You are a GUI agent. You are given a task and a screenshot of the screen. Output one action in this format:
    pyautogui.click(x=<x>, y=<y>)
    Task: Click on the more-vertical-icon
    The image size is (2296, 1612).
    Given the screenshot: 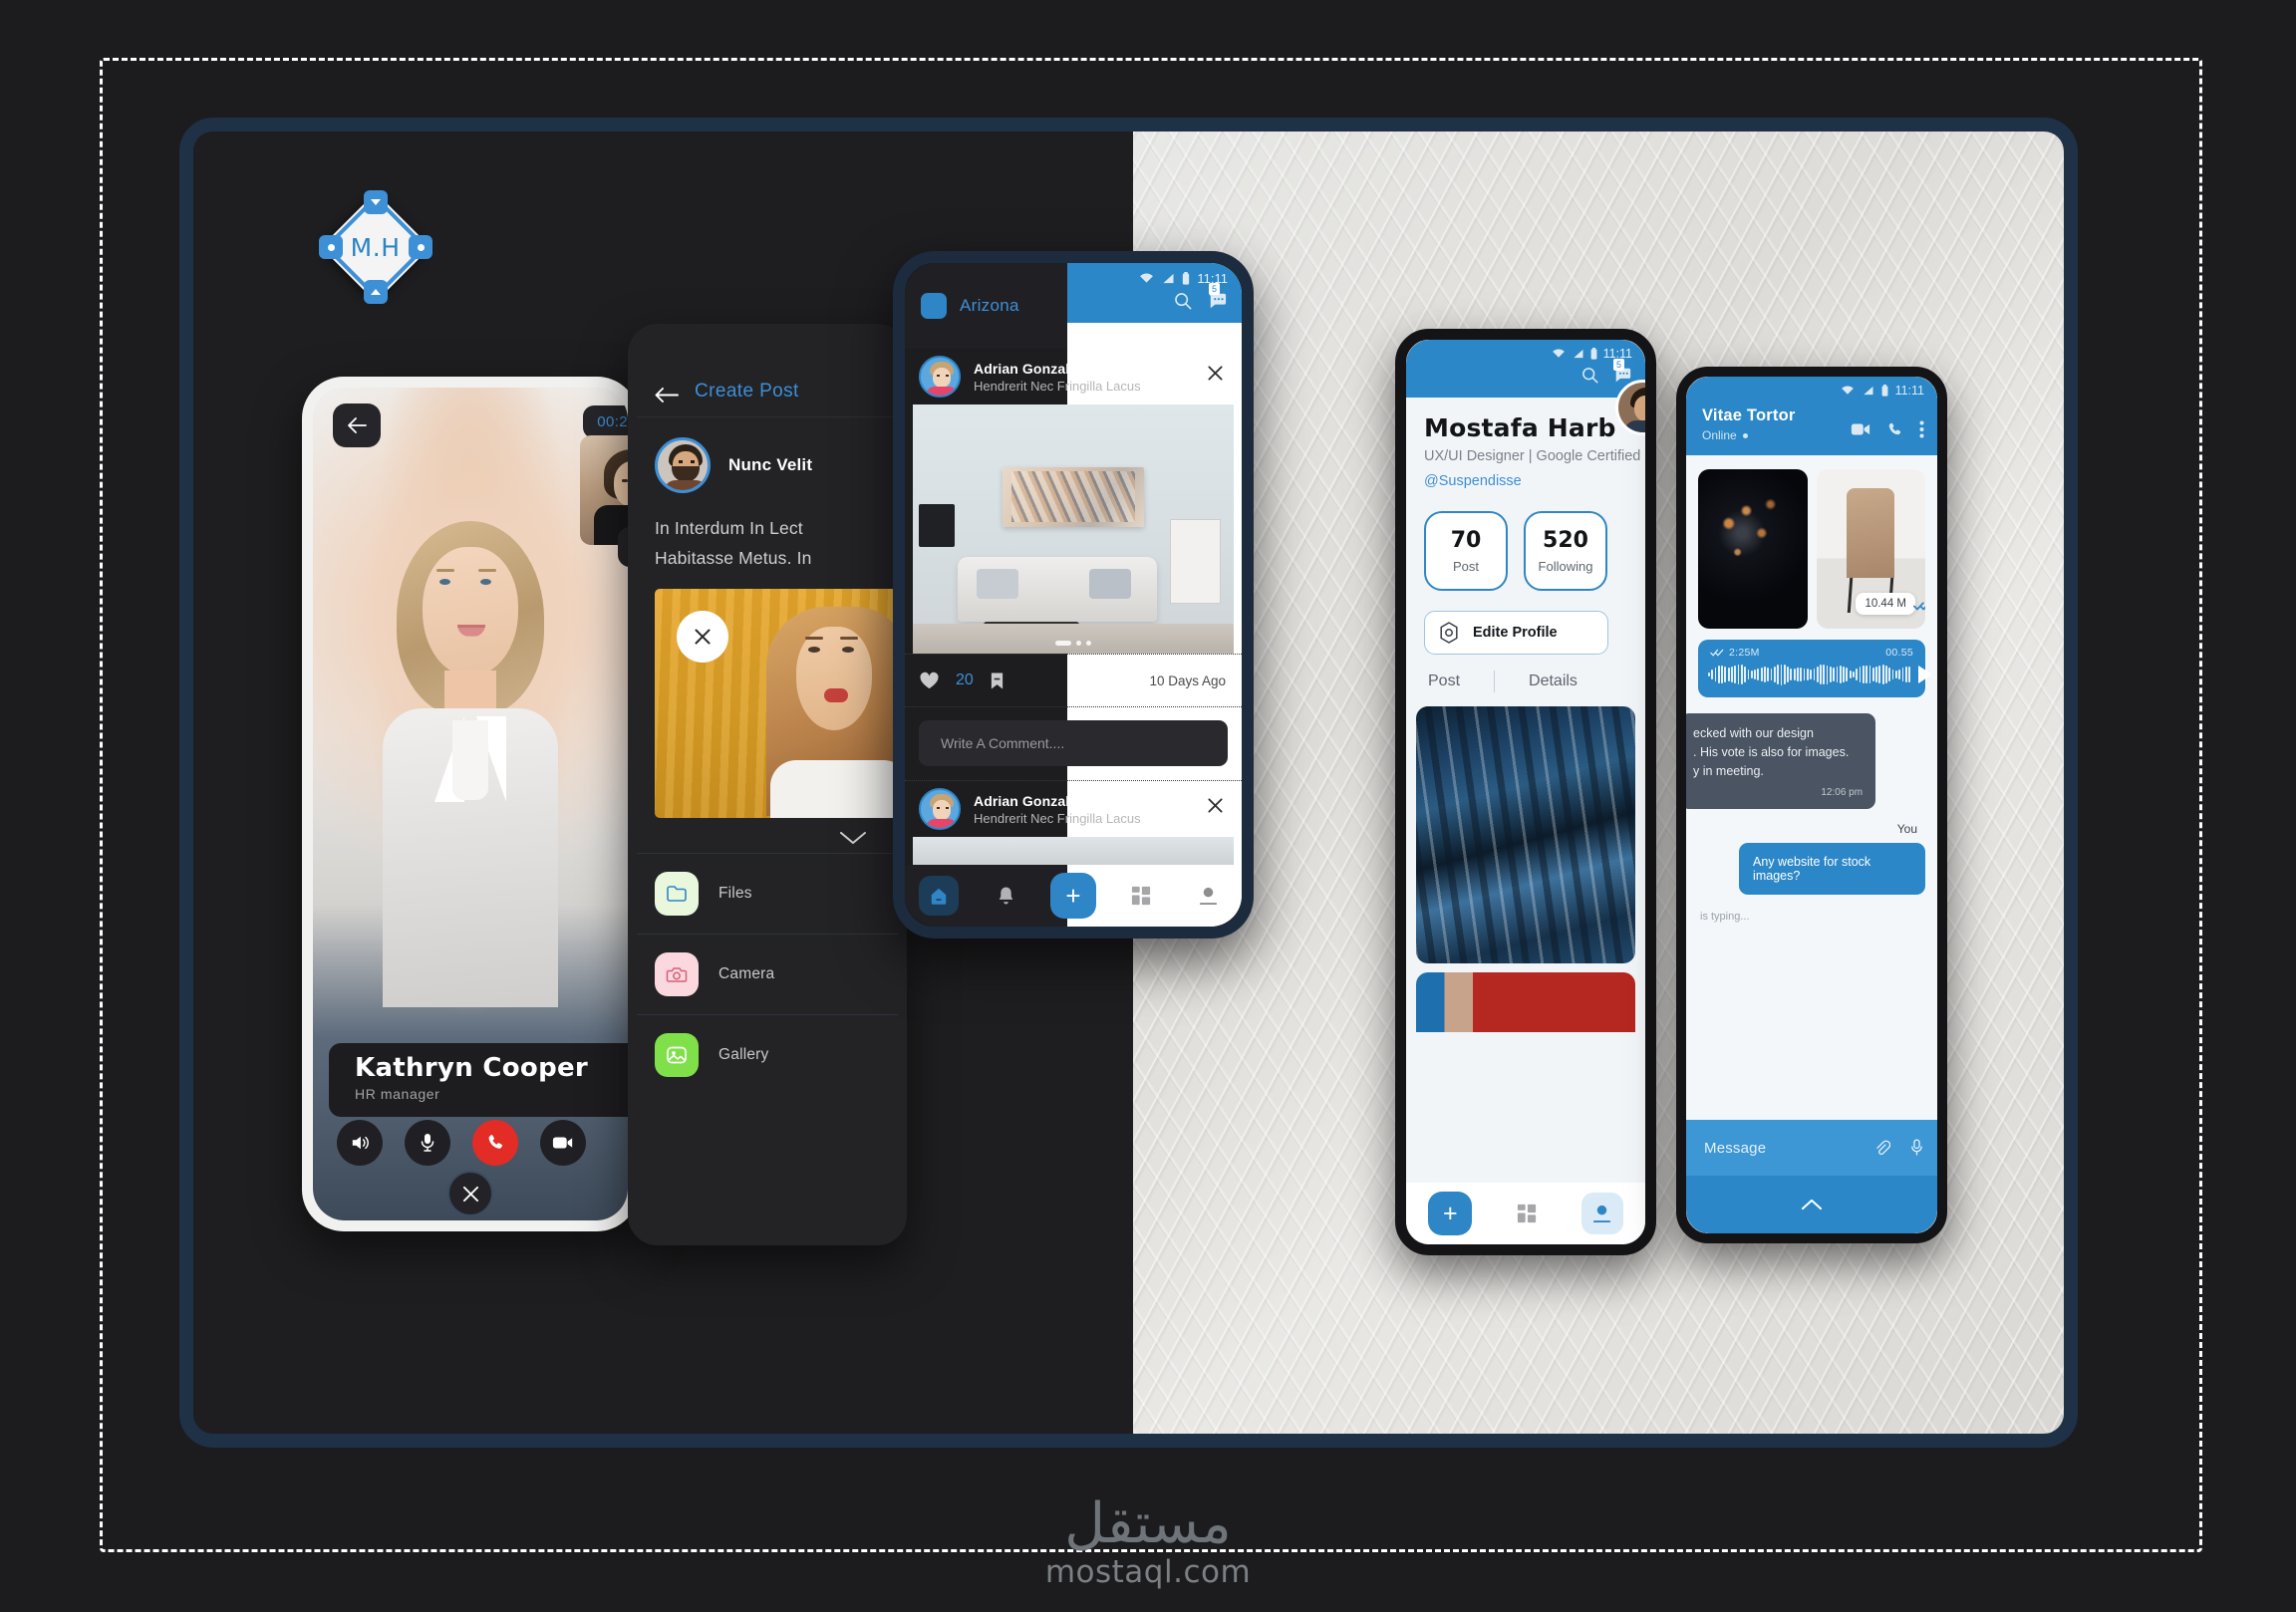 What is the action you would take?
    pyautogui.click(x=1921, y=429)
    